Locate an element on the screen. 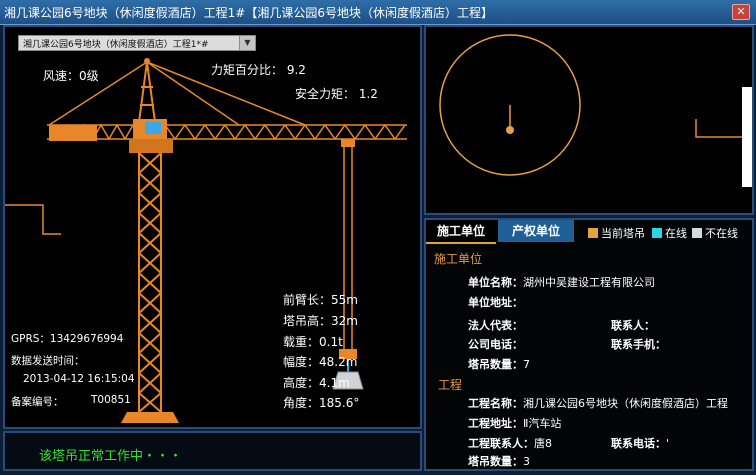 Image resolution: width=756 pixels, height=475 pixels. swatch-current is located at coordinates (593, 233).